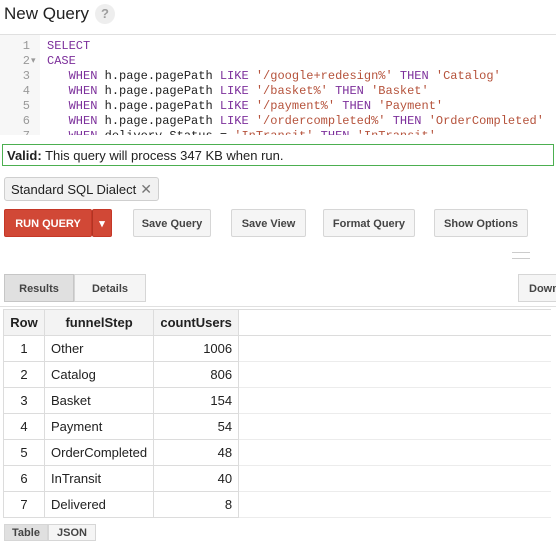  I want to click on table-row: 3 Basket 154, so click(277, 400).